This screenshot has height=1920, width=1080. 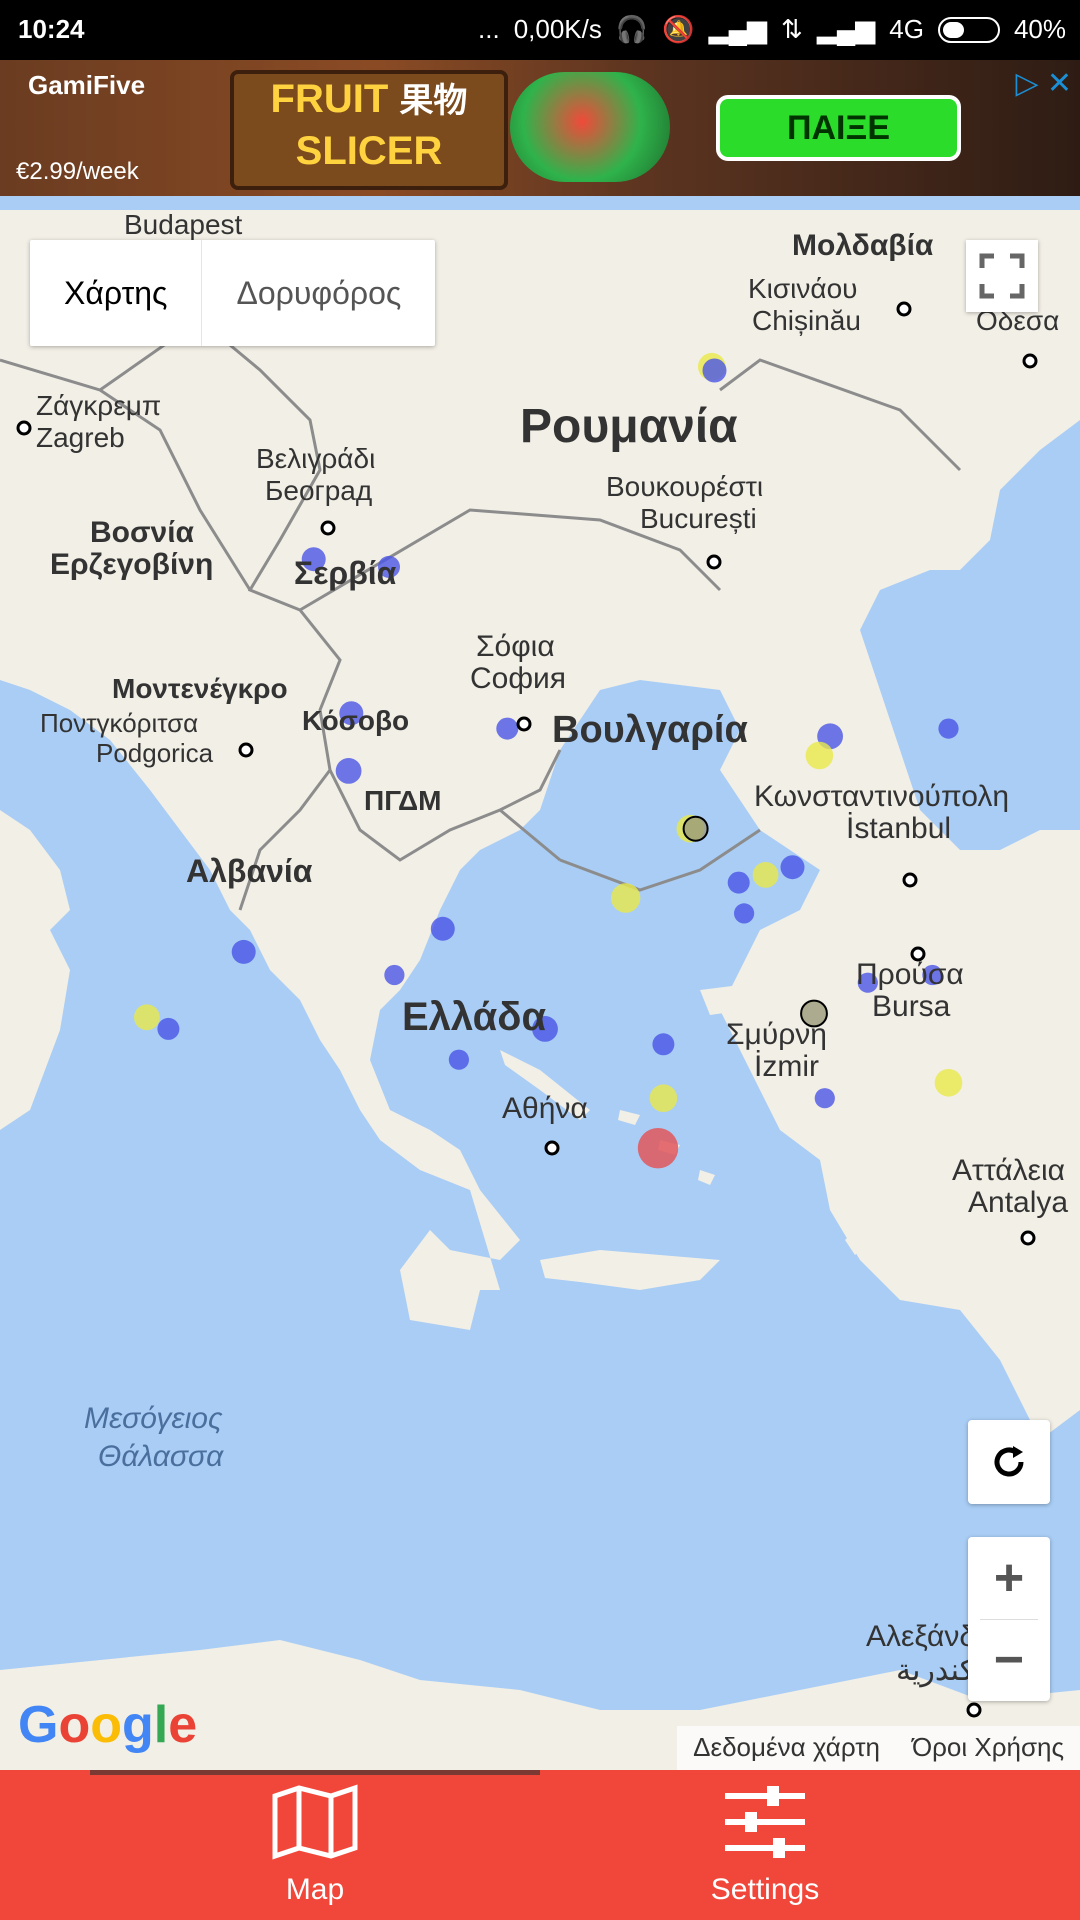 I want to click on ad-title-line1: FRUIT, so click(x=329, y=99).